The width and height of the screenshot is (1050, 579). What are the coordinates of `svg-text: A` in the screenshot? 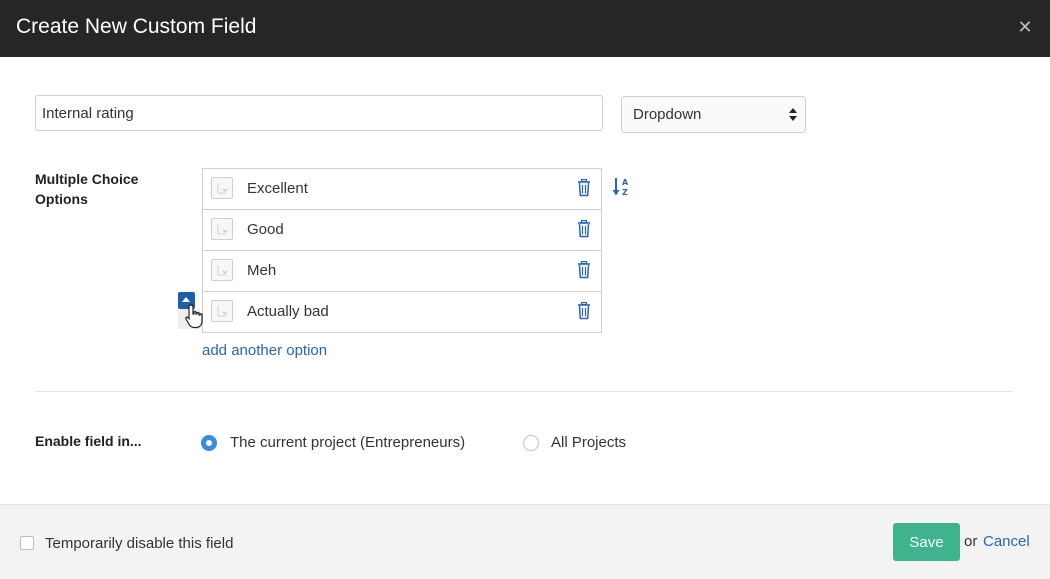 It's located at (625, 182).